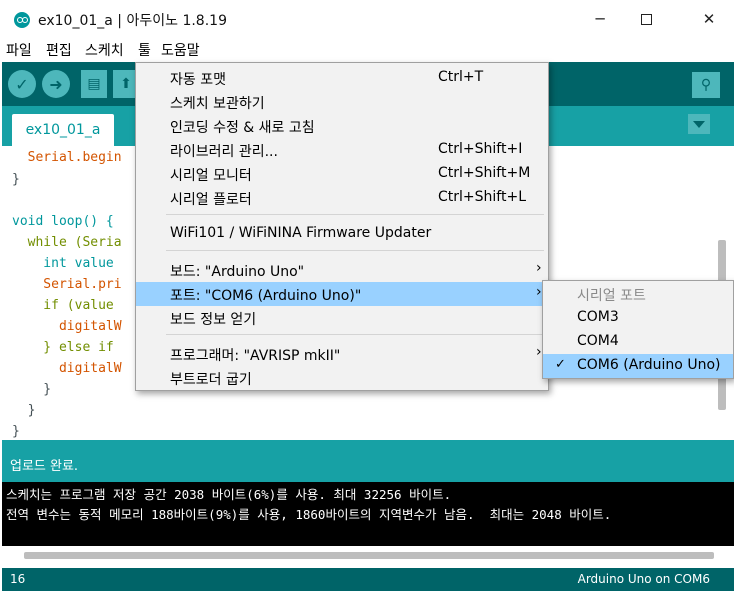  I want to click on maximize-button, so click(646, 19).